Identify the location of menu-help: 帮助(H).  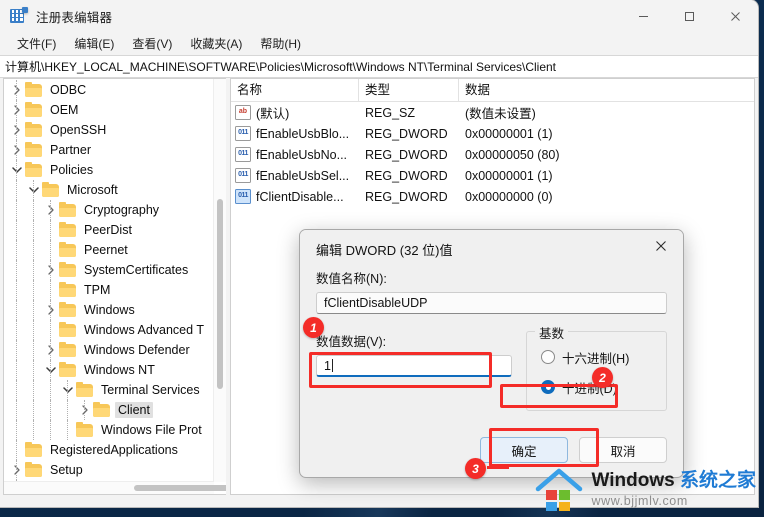
(280, 43).